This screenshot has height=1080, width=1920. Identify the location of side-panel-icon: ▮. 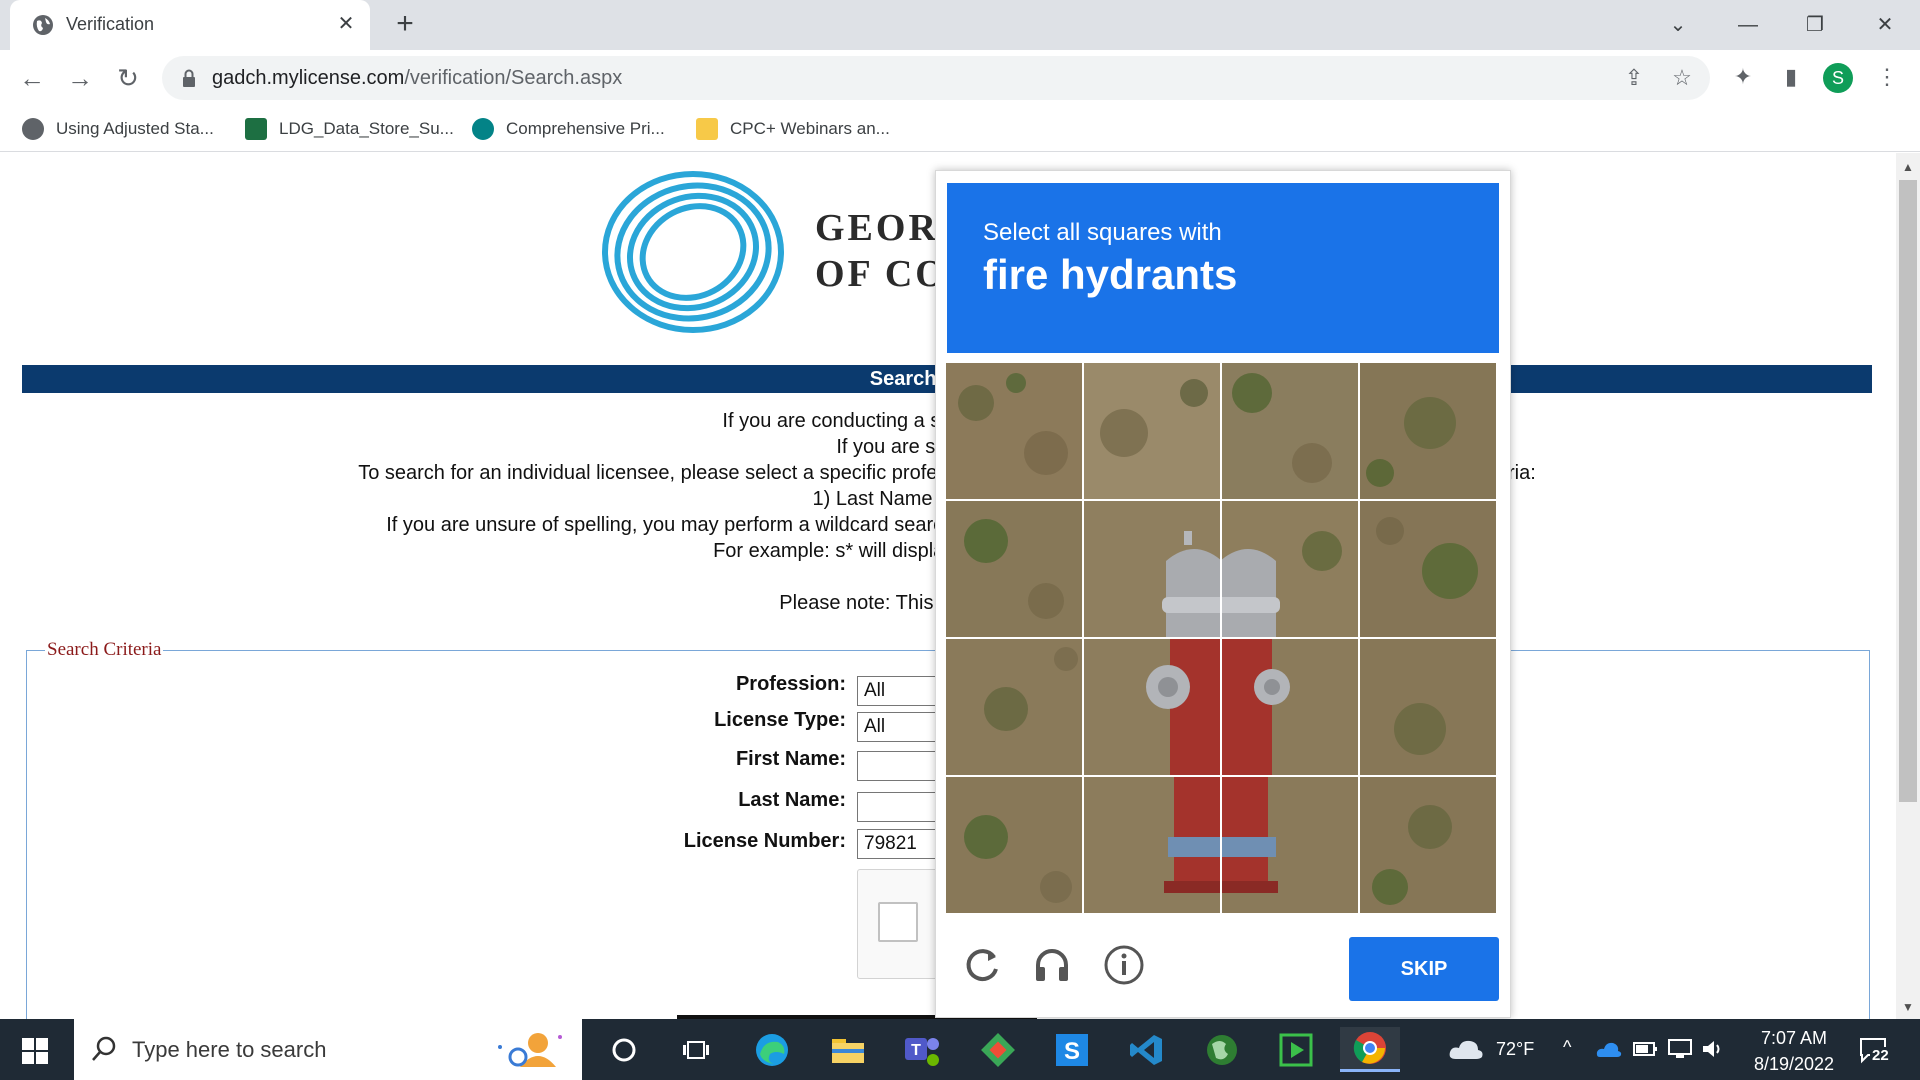
(1791, 77).